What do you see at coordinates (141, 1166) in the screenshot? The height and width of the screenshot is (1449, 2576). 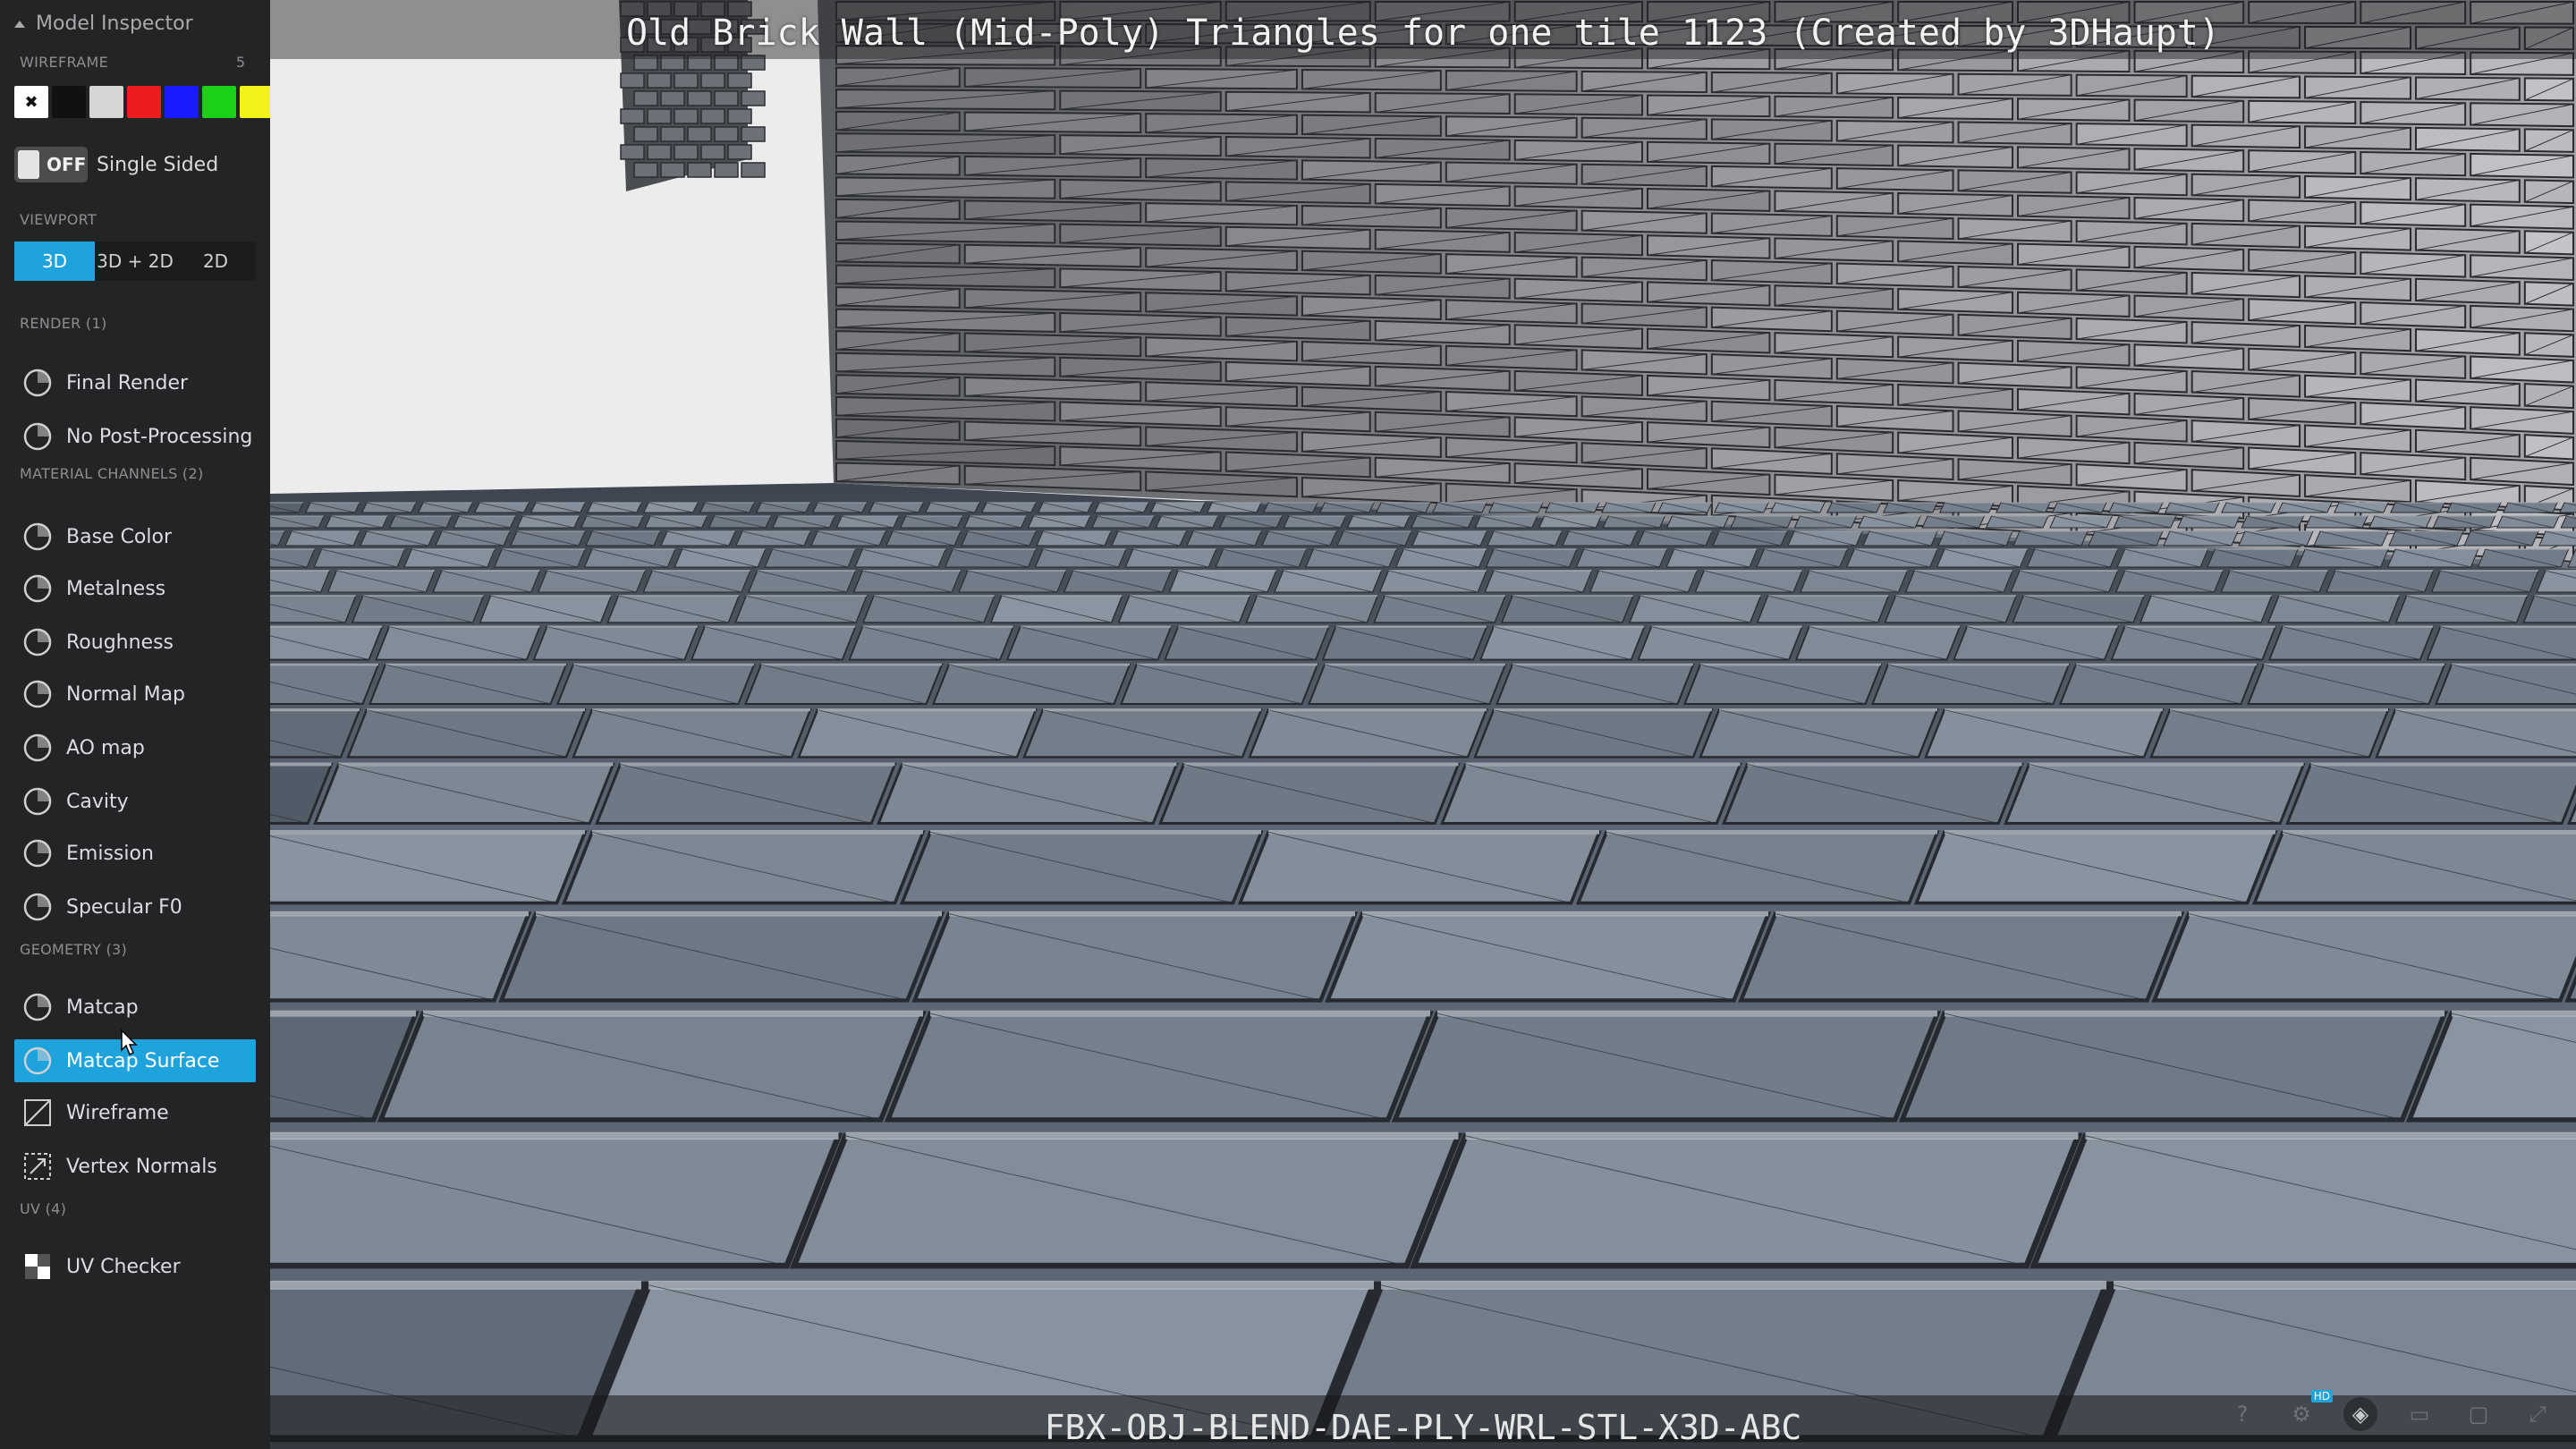 I see `item-label: Vertex Normals` at bounding box center [141, 1166].